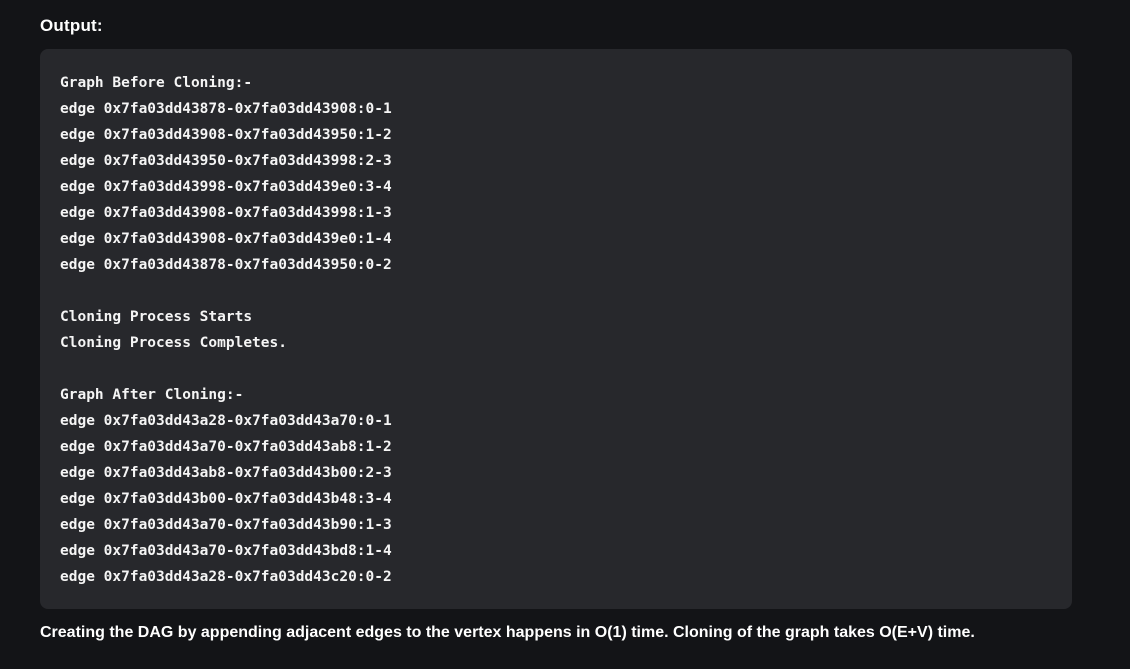 Image resolution: width=1130 pixels, height=669 pixels. I want to click on output-heading: Output:, so click(71, 25).